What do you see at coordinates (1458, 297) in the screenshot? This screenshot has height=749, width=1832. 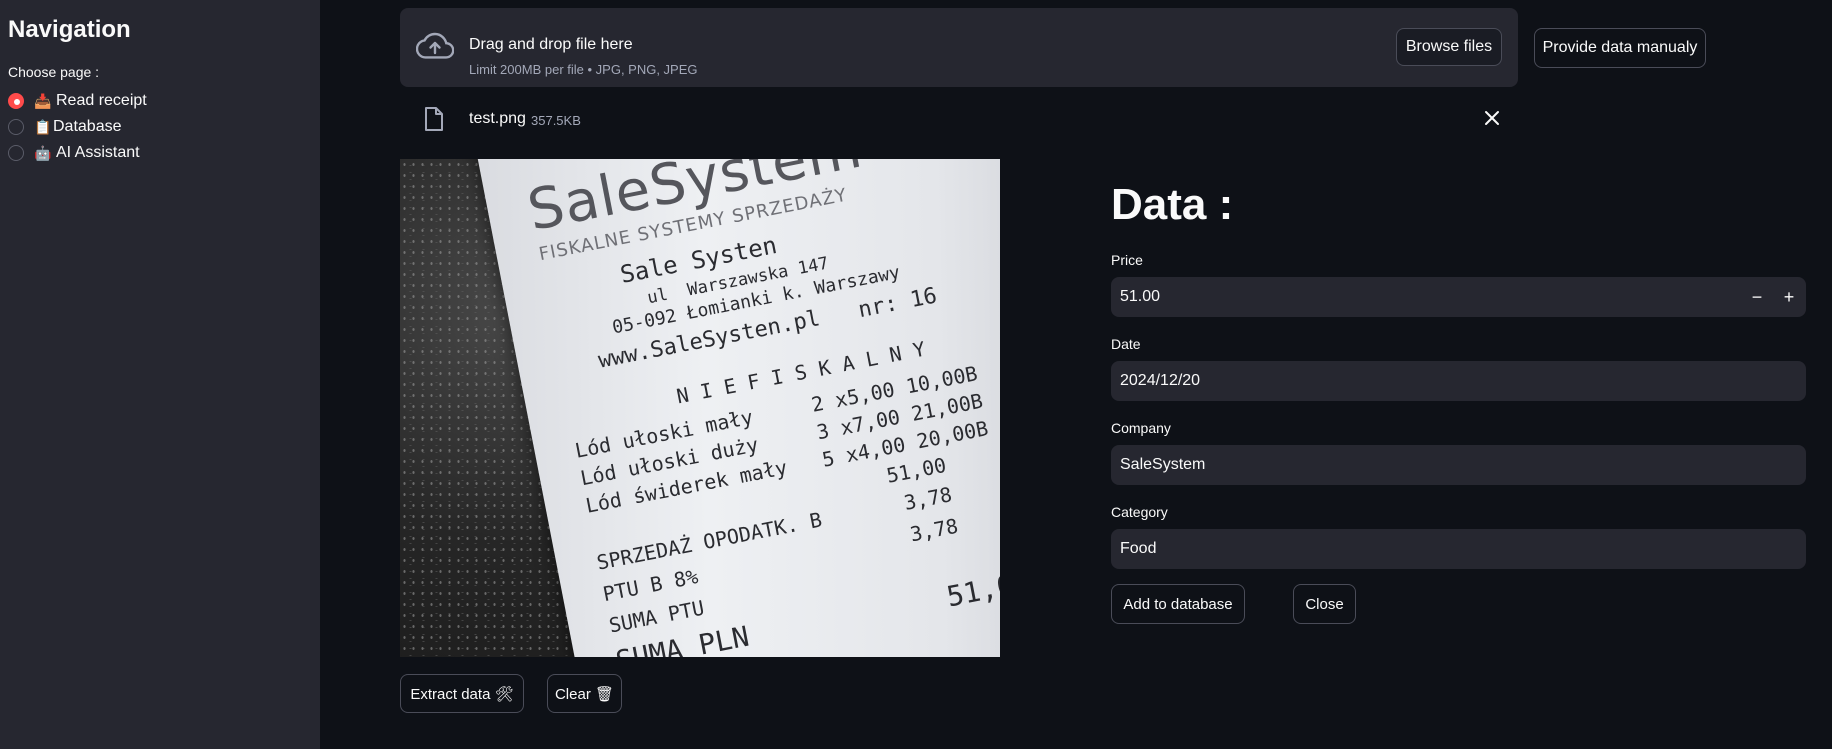 I see `price-number-input: 51.00 − +` at bounding box center [1458, 297].